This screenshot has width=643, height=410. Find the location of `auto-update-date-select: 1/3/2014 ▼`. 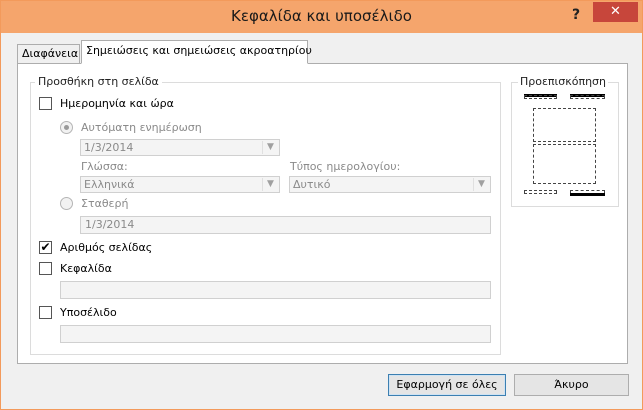

auto-update-date-select: 1/3/2014 ▼ is located at coordinates (180, 147).